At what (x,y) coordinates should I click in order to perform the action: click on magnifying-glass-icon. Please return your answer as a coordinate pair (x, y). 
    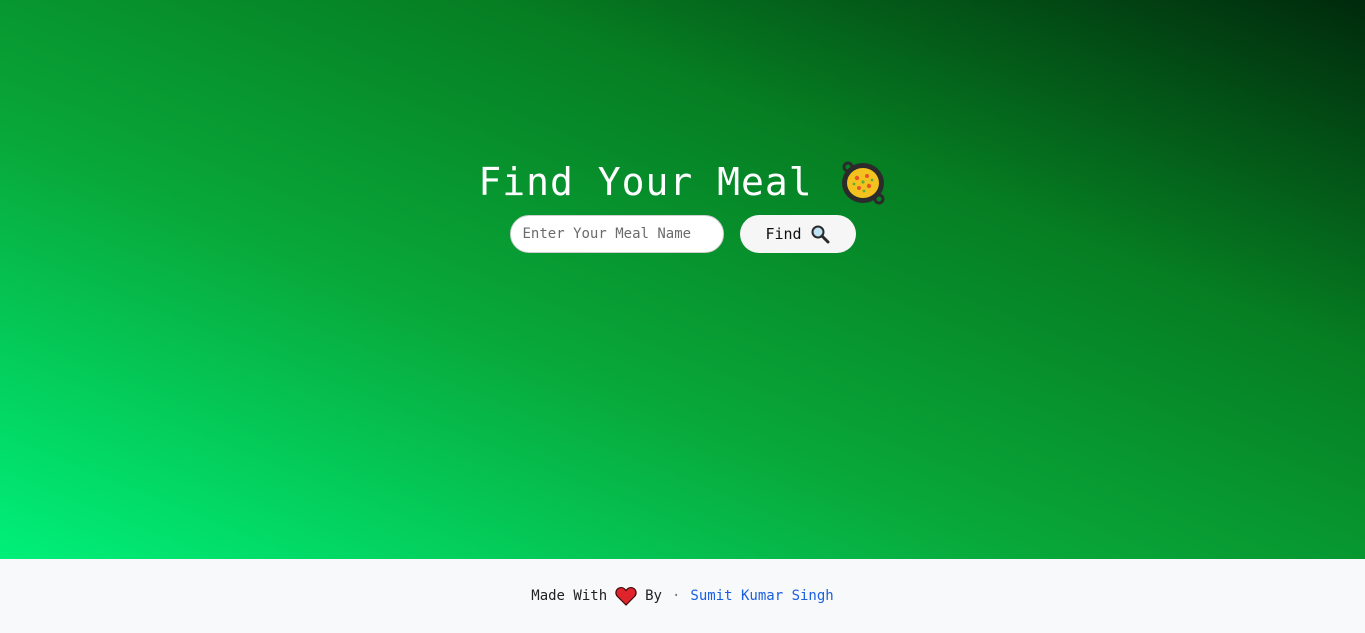
    Looking at the image, I should click on (820, 234).